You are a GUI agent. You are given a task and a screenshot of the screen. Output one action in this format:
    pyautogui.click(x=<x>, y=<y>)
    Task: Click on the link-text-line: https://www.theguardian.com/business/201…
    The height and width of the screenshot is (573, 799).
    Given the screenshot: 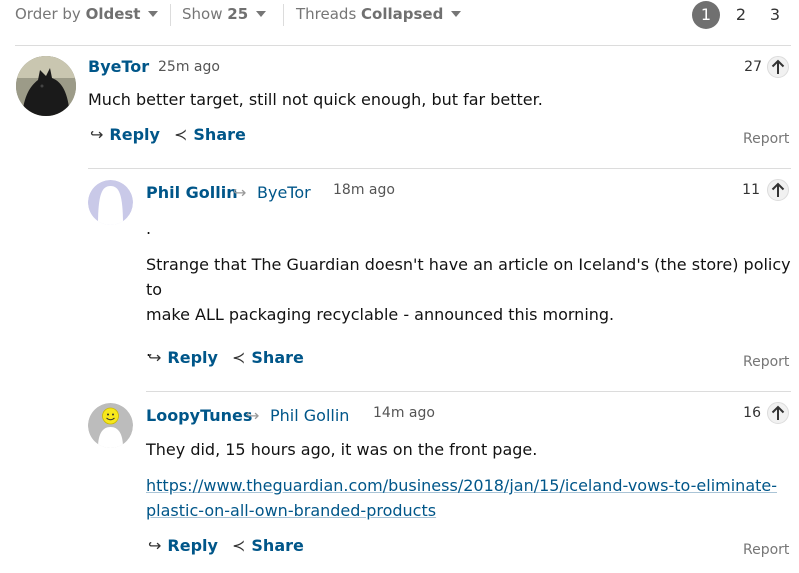 What is the action you would take?
    pyautogui.click(x=461, y=485)
    